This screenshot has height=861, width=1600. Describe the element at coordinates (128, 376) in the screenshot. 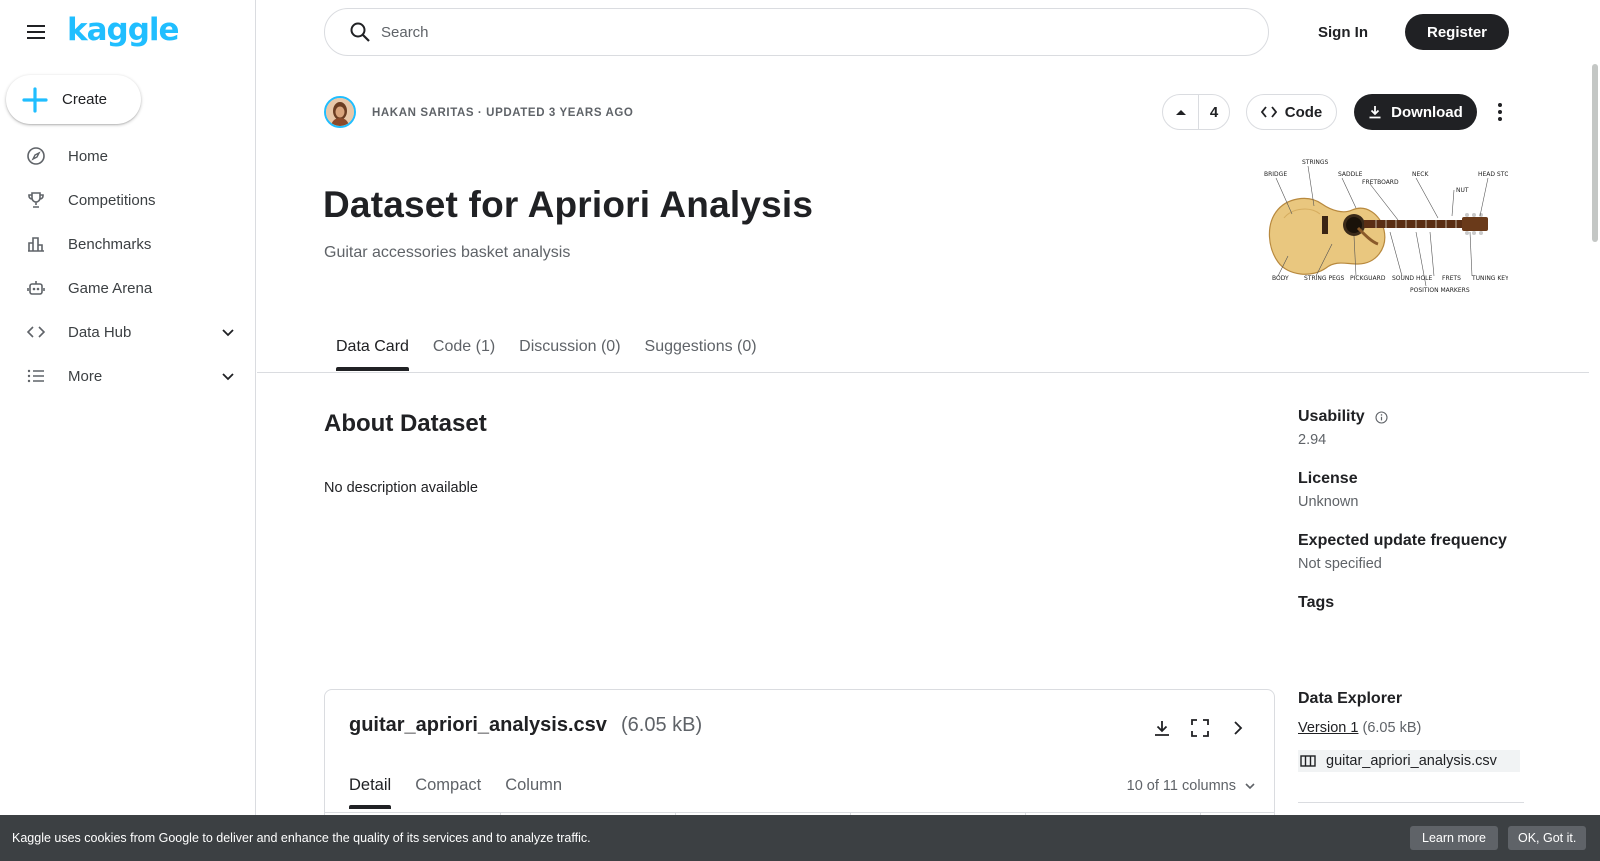

I see `sidebar-item-more: More` at that location.